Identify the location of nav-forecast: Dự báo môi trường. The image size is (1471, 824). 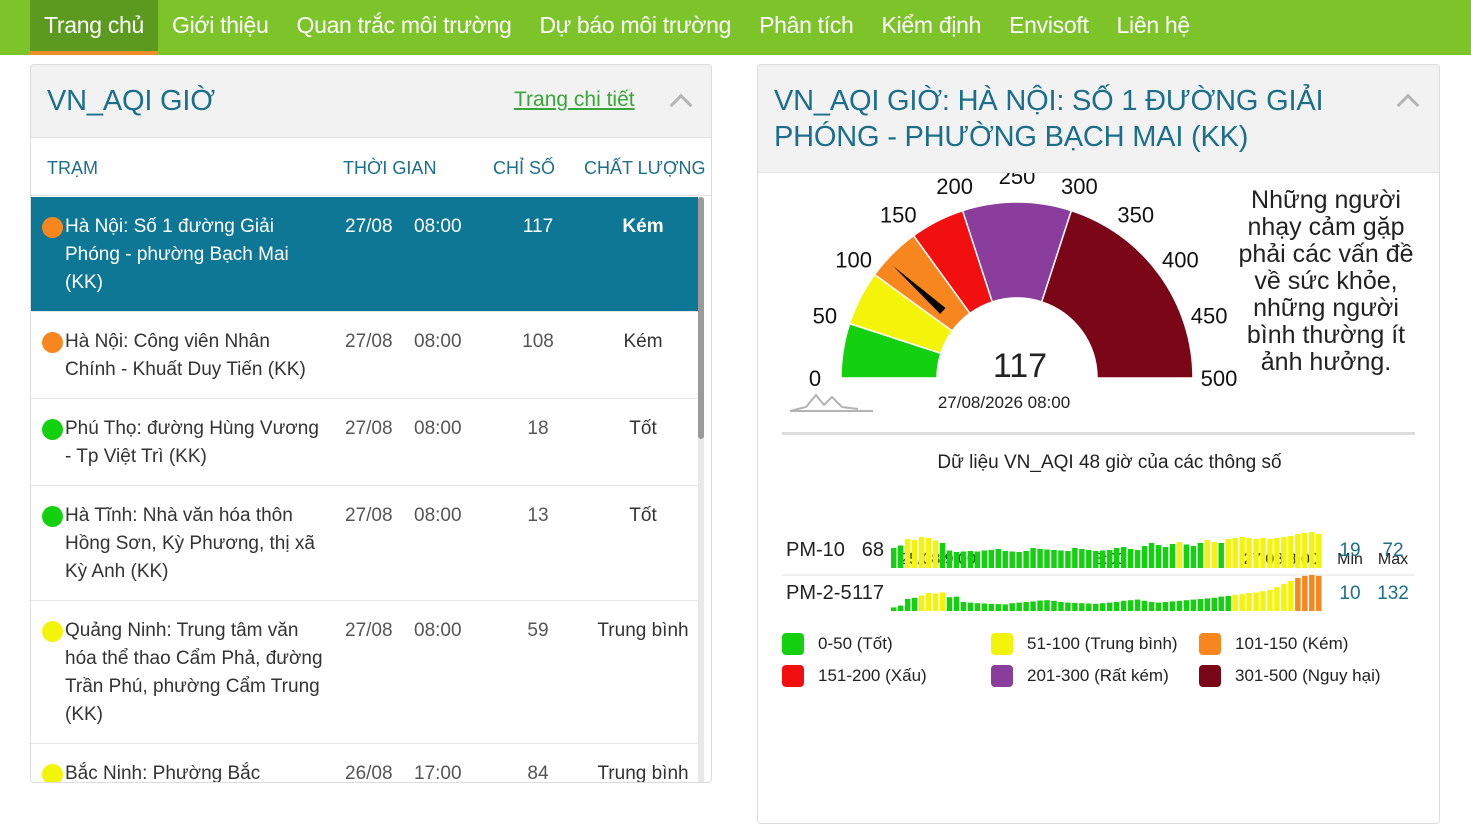
(635, 25).